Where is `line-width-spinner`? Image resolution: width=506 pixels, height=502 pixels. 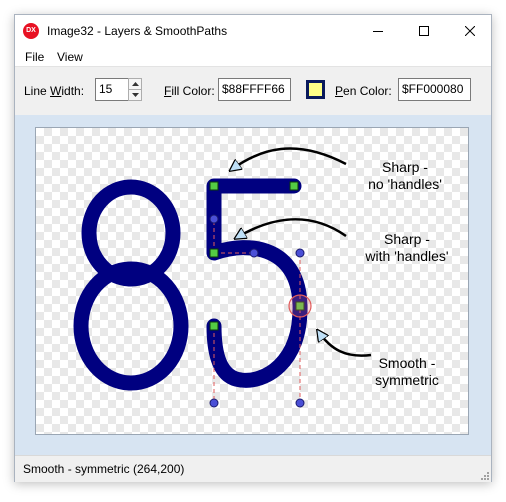
line-width-spinner is located at coordinates (135, 89).